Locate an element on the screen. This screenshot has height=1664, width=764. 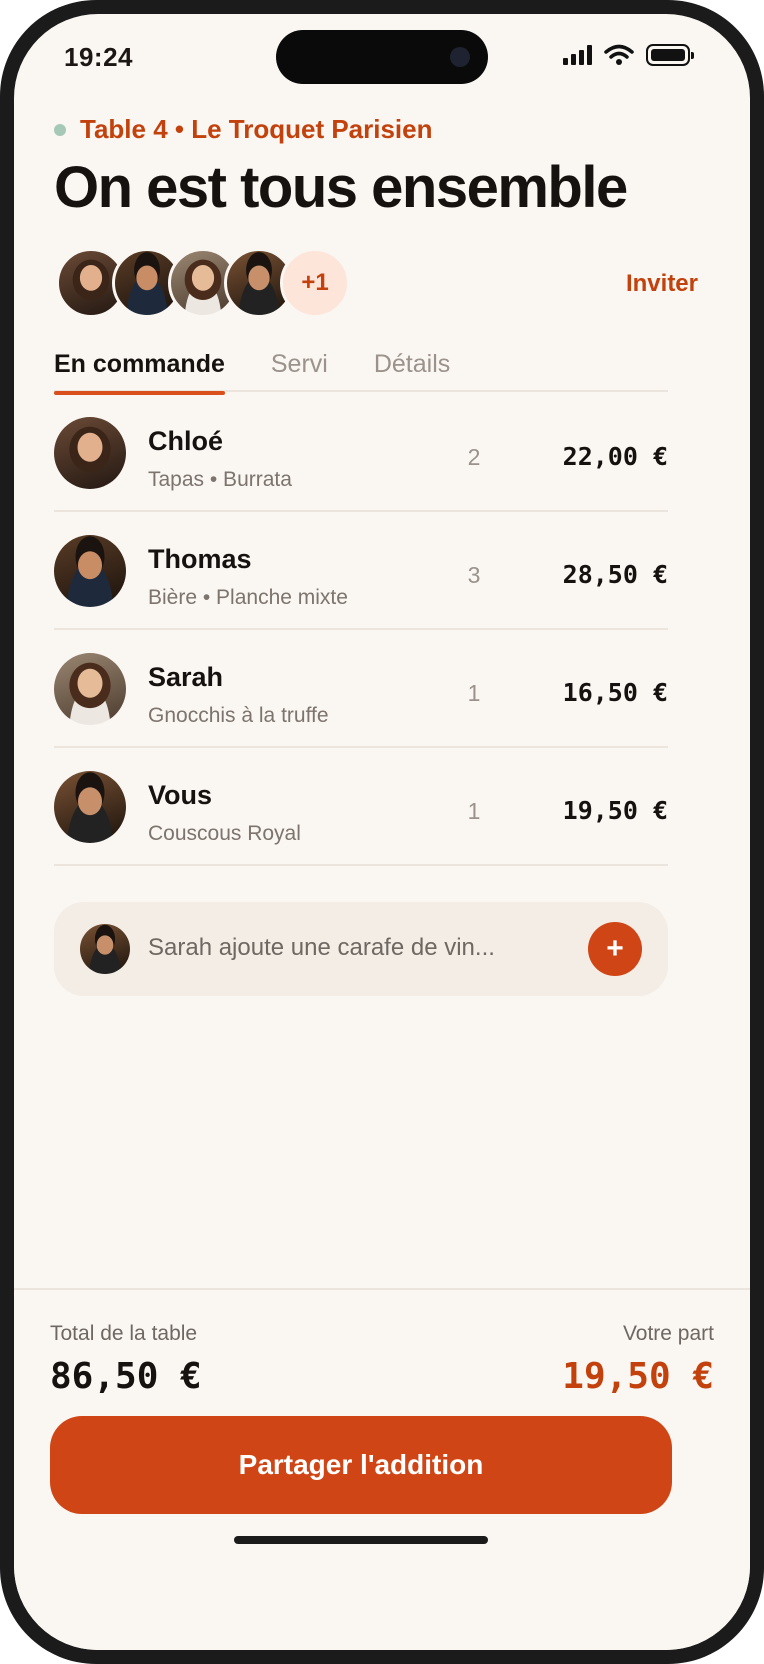
table-total-label: Total de la table is located at coordinates (124, 1333).